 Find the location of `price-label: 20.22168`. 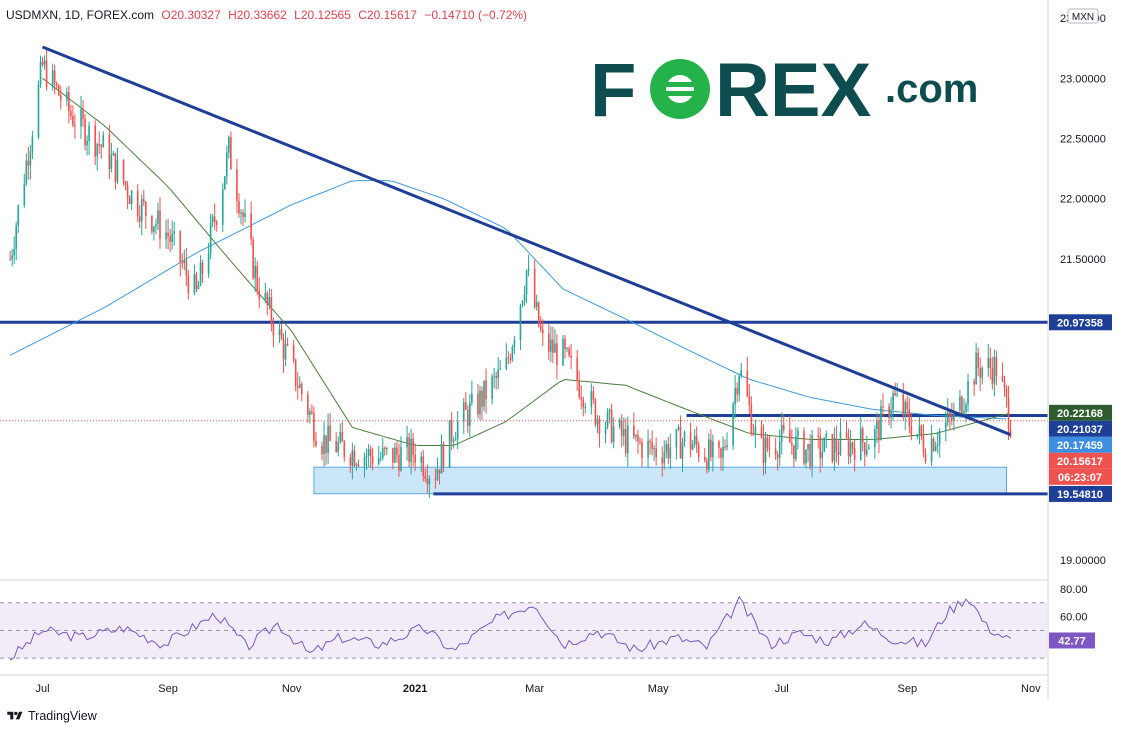

price-label: 20.22168 is located at coordinates (1080, 412).